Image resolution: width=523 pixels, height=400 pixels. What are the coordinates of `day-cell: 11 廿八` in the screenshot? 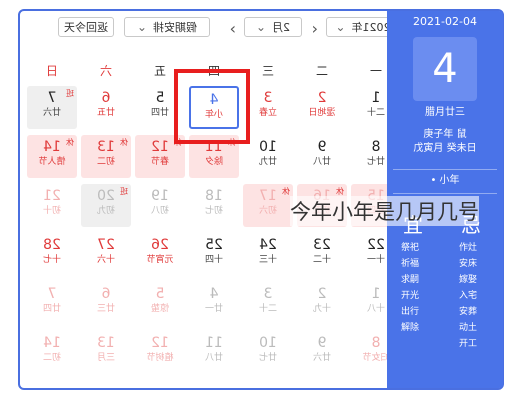 It's located at (214, 352).